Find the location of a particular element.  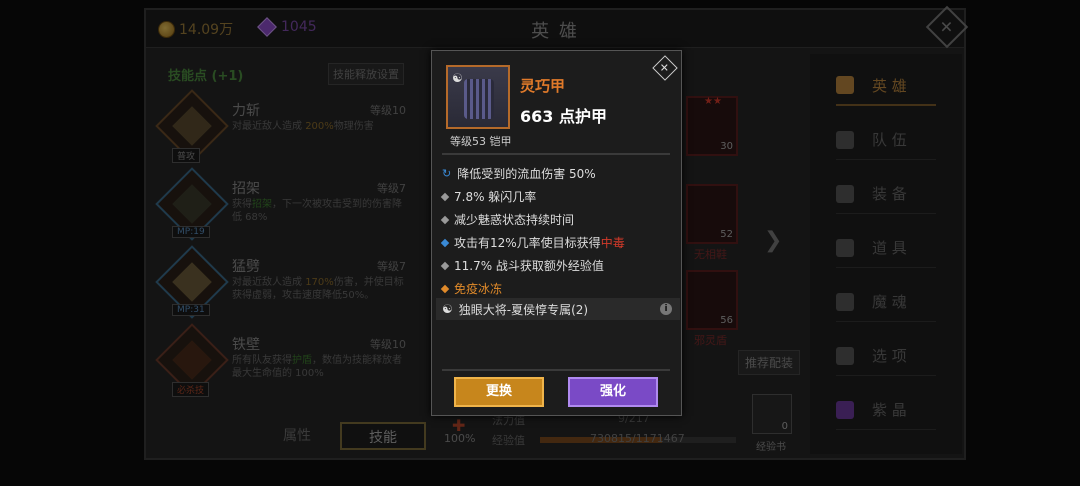

attribute-row: 减少魅惑状态持续时间 is located at coordinates (507, 219).